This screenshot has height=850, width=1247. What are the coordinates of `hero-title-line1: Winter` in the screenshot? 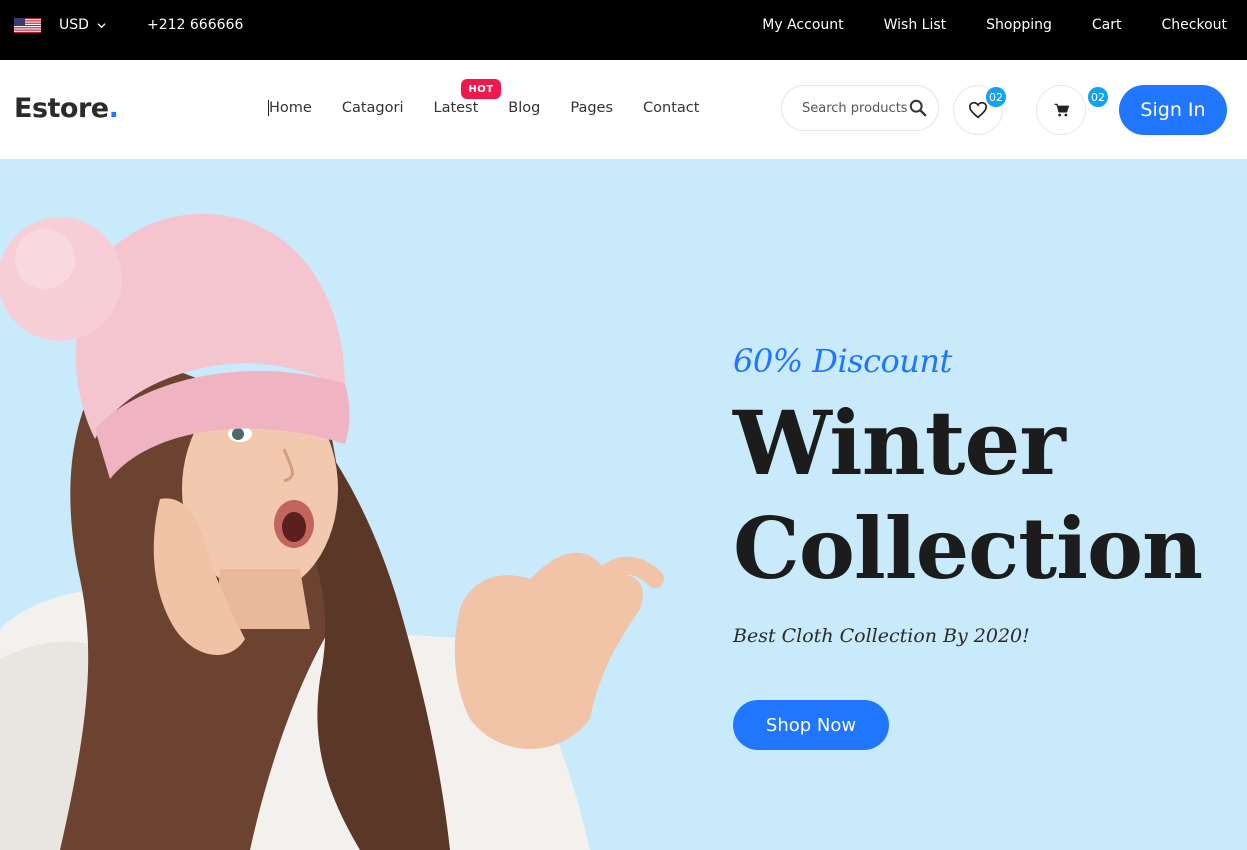 It's located at (899, 443).